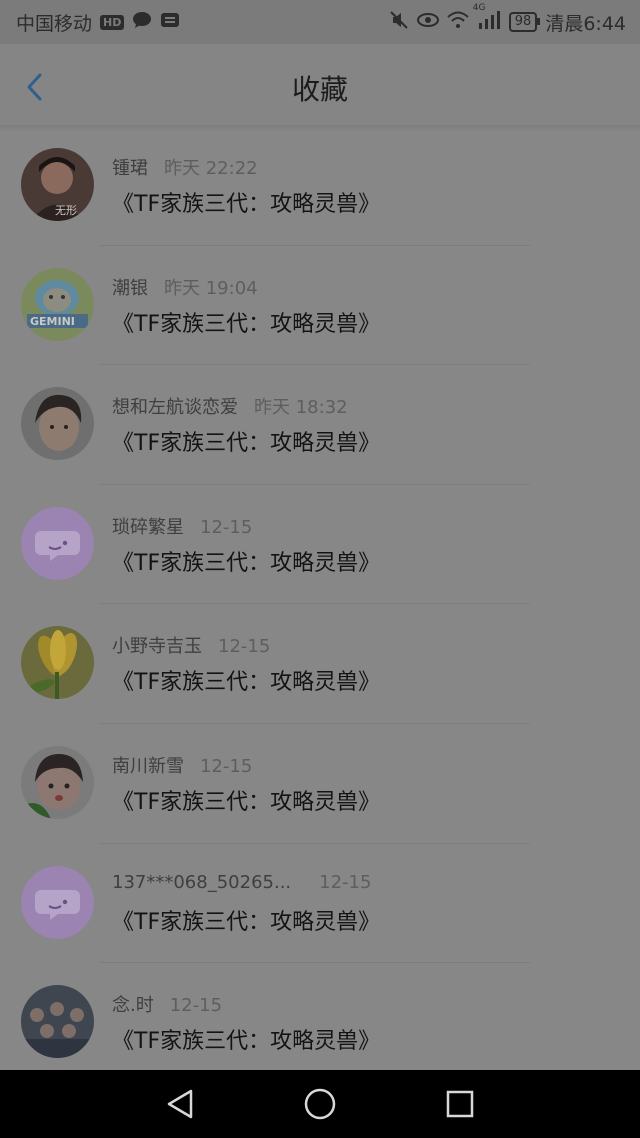 The image size is (640, 1138). I want to click on nav-home-button, so click(320, 1104).